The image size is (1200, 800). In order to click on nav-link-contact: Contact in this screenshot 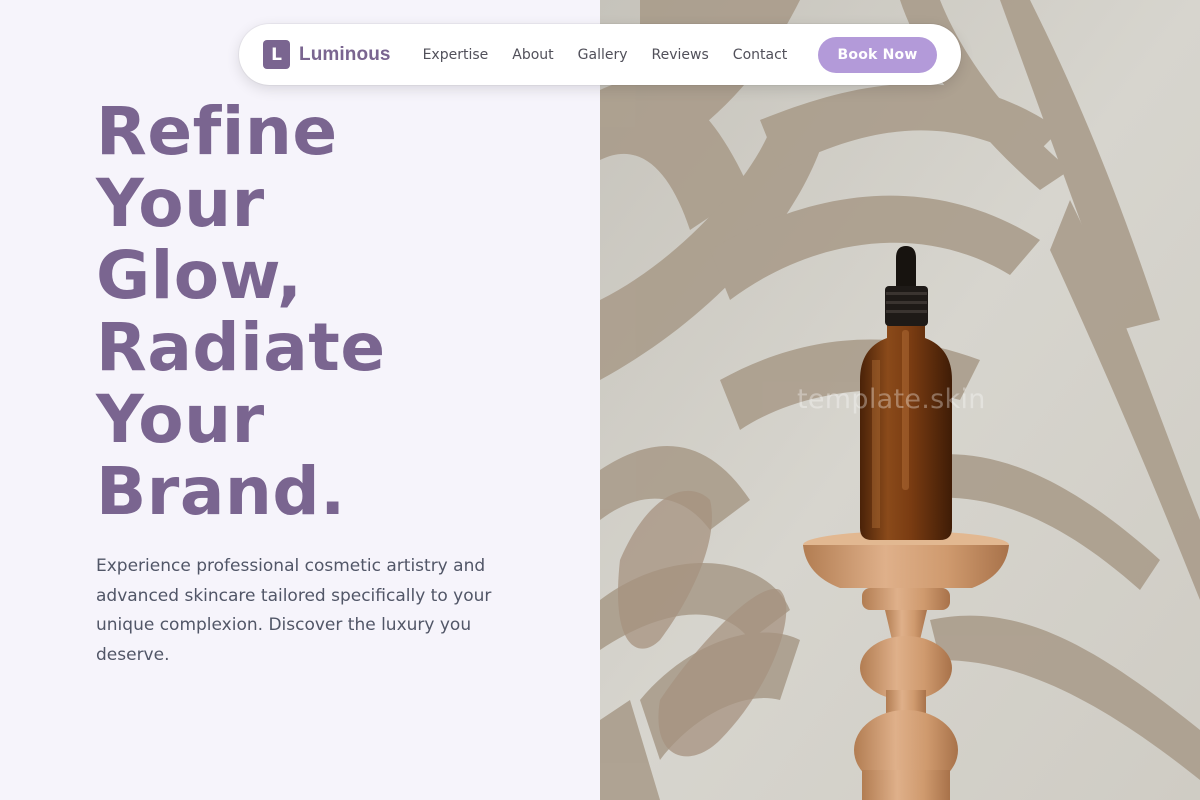, I will do `click(760, 55)`.